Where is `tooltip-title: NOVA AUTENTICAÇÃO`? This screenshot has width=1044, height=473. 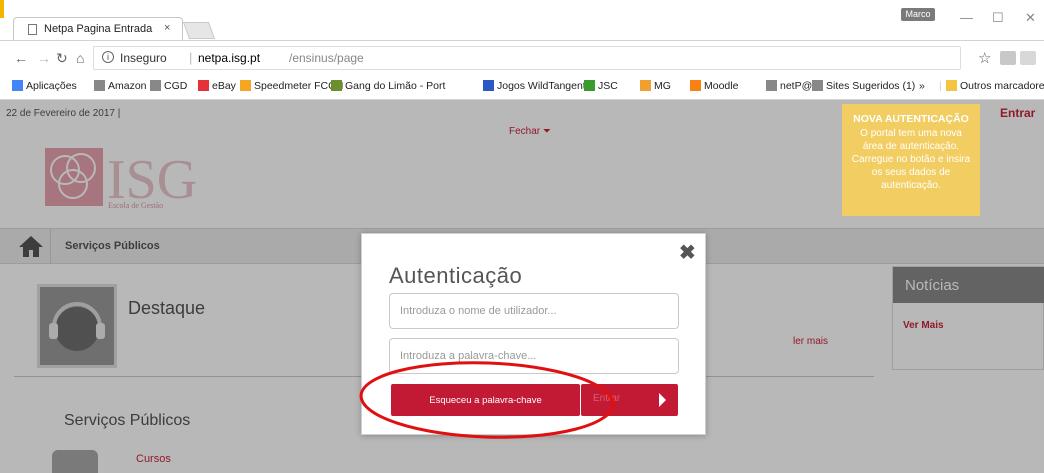 tooltip-title: NOVA AUTENTICAÇÃO is located at coordinates (911, 119).